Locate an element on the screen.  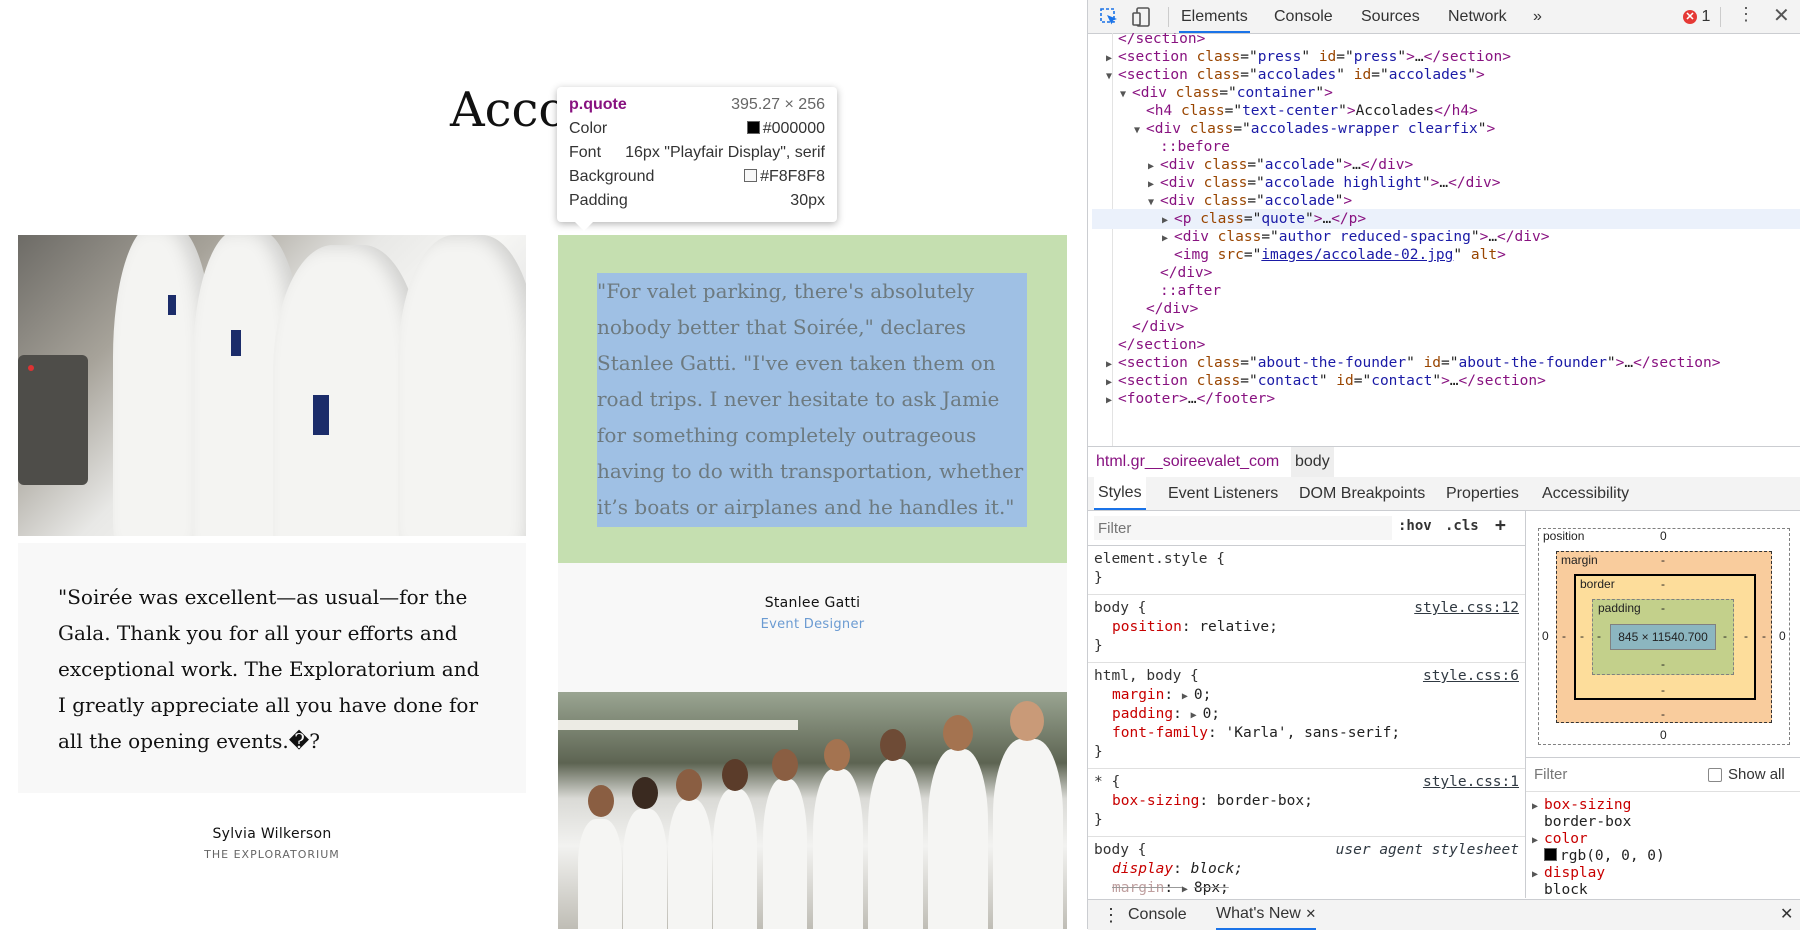
styles-filter-input is located at coordinates (1243, 528).